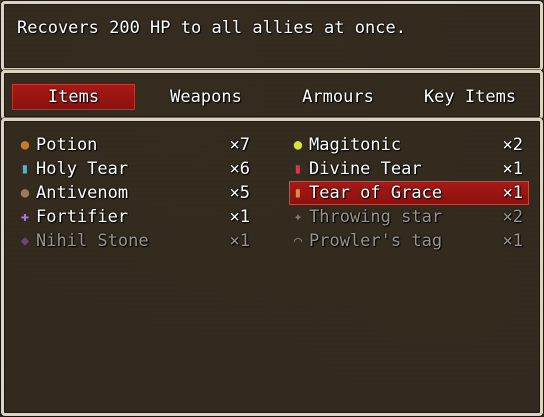  What do you see at coordinates (365, 169) in the screenshot?
I see `item-name: Divine Tear` at bounding box center [365, 169].